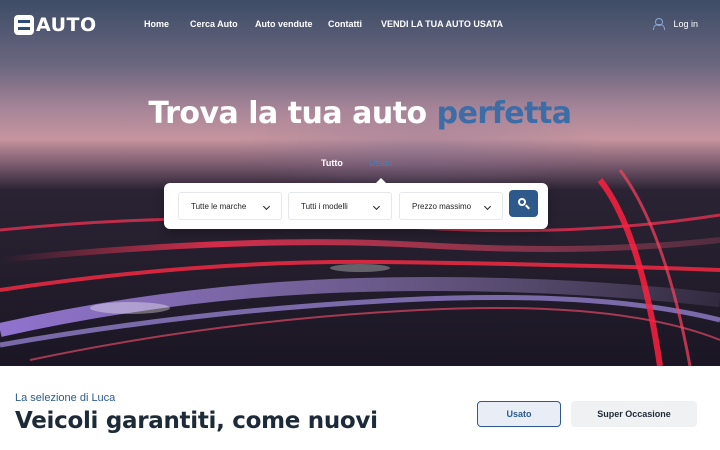 The width and height of the screenshot is (720, 450). Describe the element at coordinates (442, 206) in the screenshot. I see `price-select-value: Prezzo massimo` at that location.